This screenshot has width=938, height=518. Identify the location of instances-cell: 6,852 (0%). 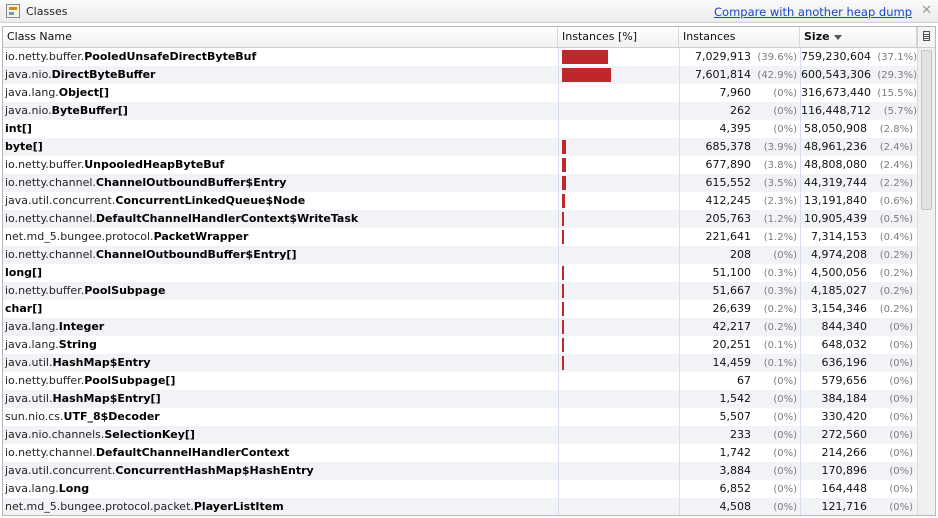
(739, 489).